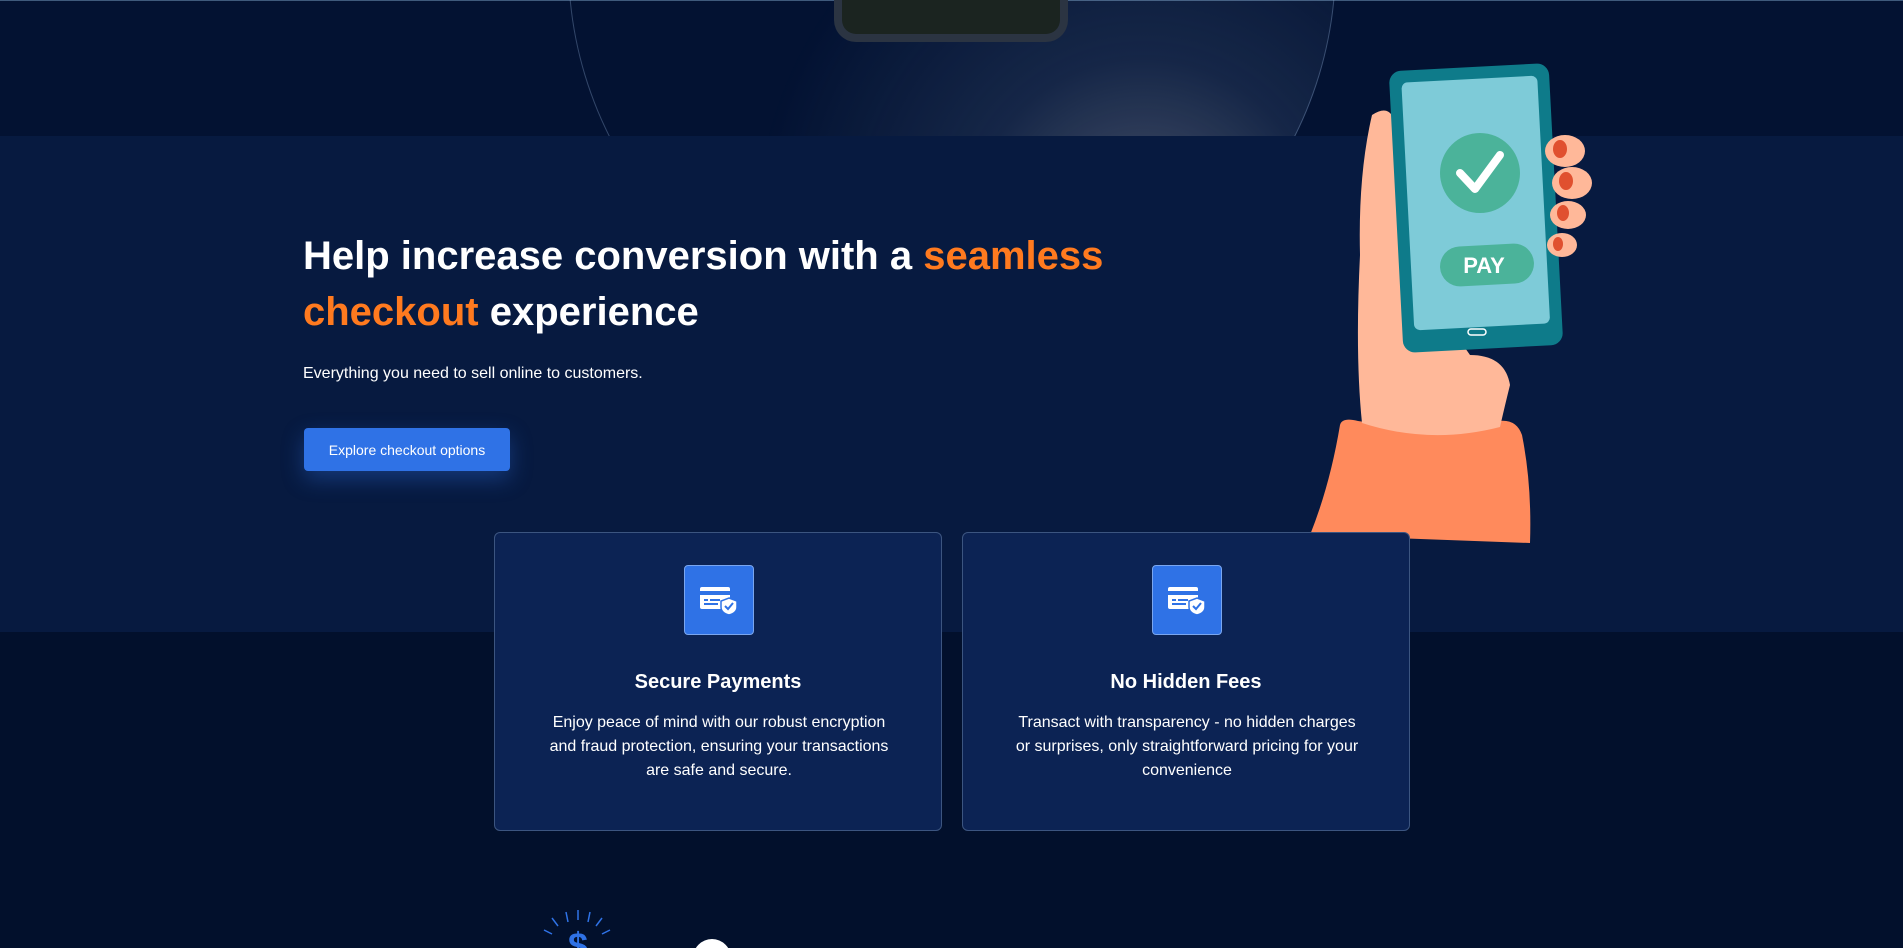 This screenshot has height=948, width=1903. What do you see at coordinates (951, 21) in the screenshot?
I see `phone-mockup-decoration` at bounding box center [951, 21].